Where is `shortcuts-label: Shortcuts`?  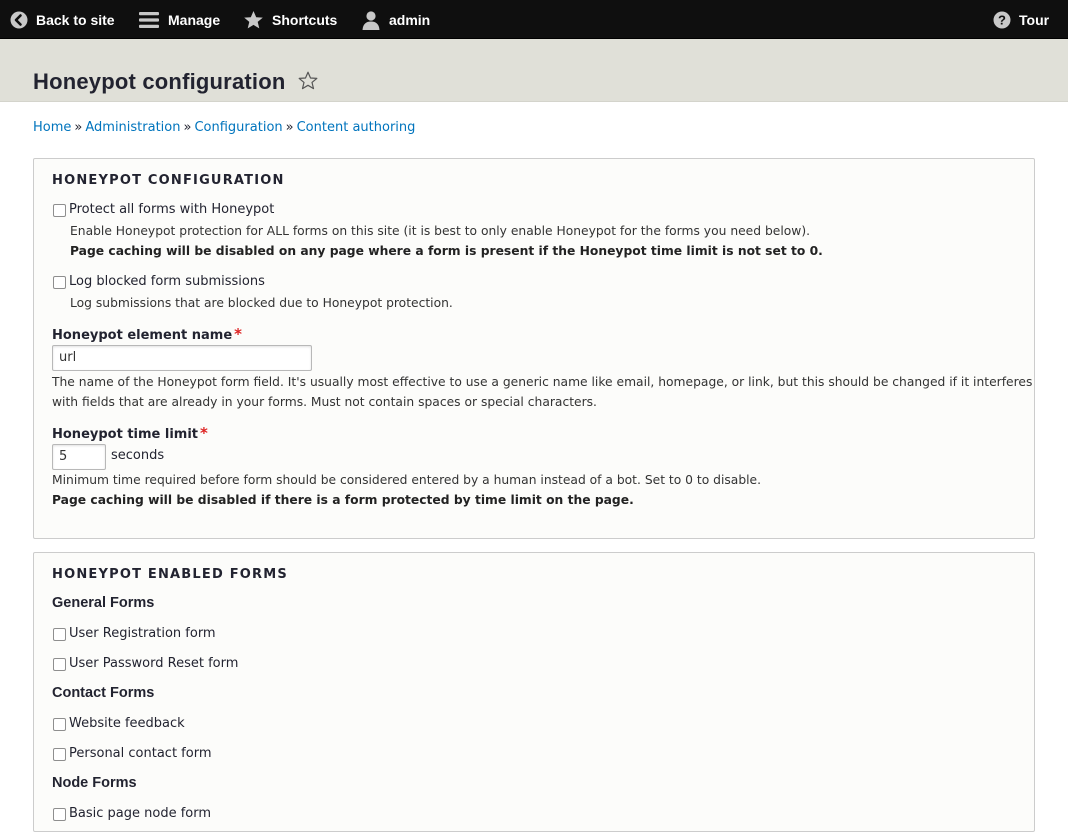 shortcuts-label: Shortcuts is located at coordinates (305, 19).